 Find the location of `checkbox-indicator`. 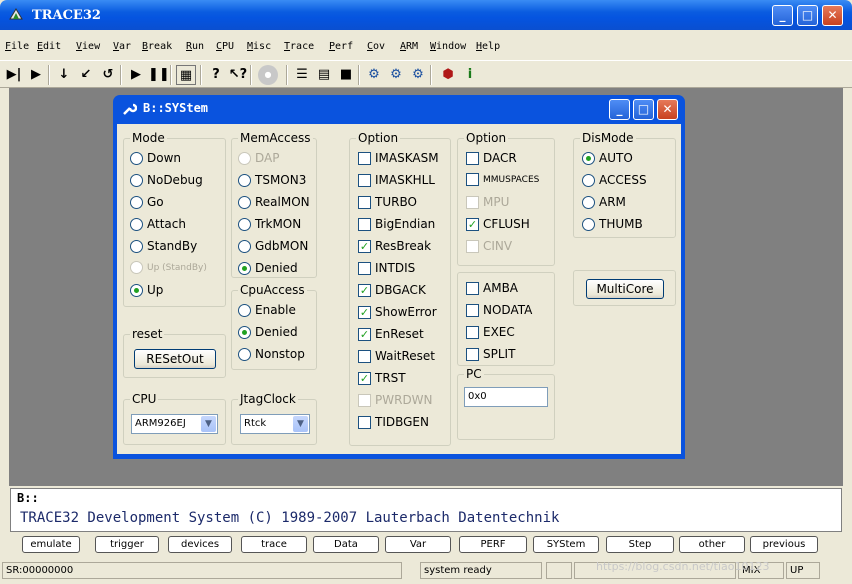

checkbox-indicator is located at coordinates (364, 356).